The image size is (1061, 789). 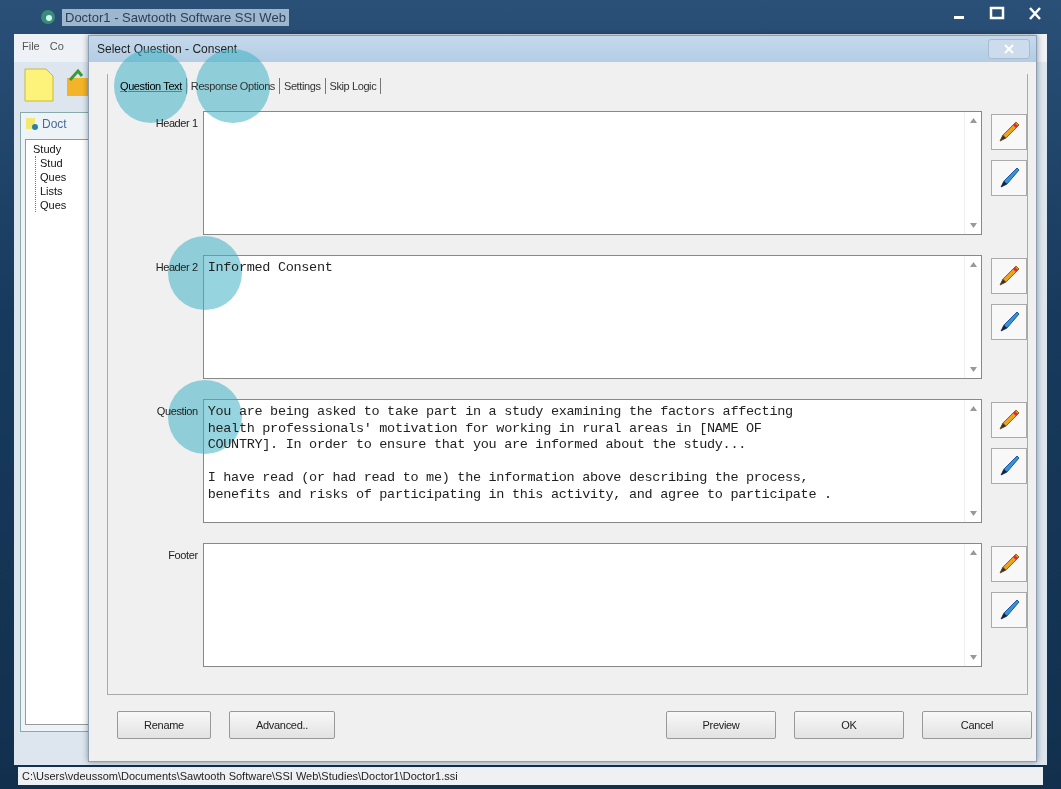 What do you see at coordinates (977, 725) in the screenshot?
I see `dialog-button: Cancel` at bounding box center [977, 725].